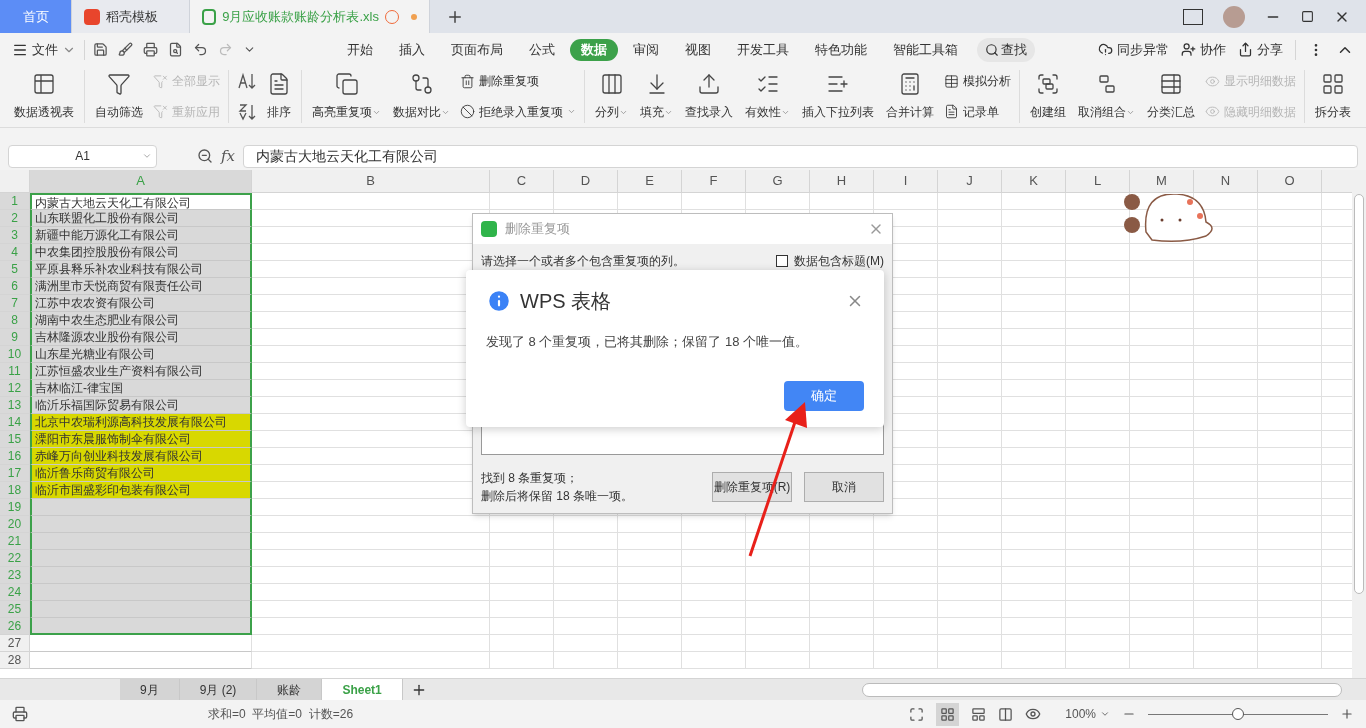 This screenshot has height=728, width=1366. I want to click on zoom-icon, so click(205, 156).